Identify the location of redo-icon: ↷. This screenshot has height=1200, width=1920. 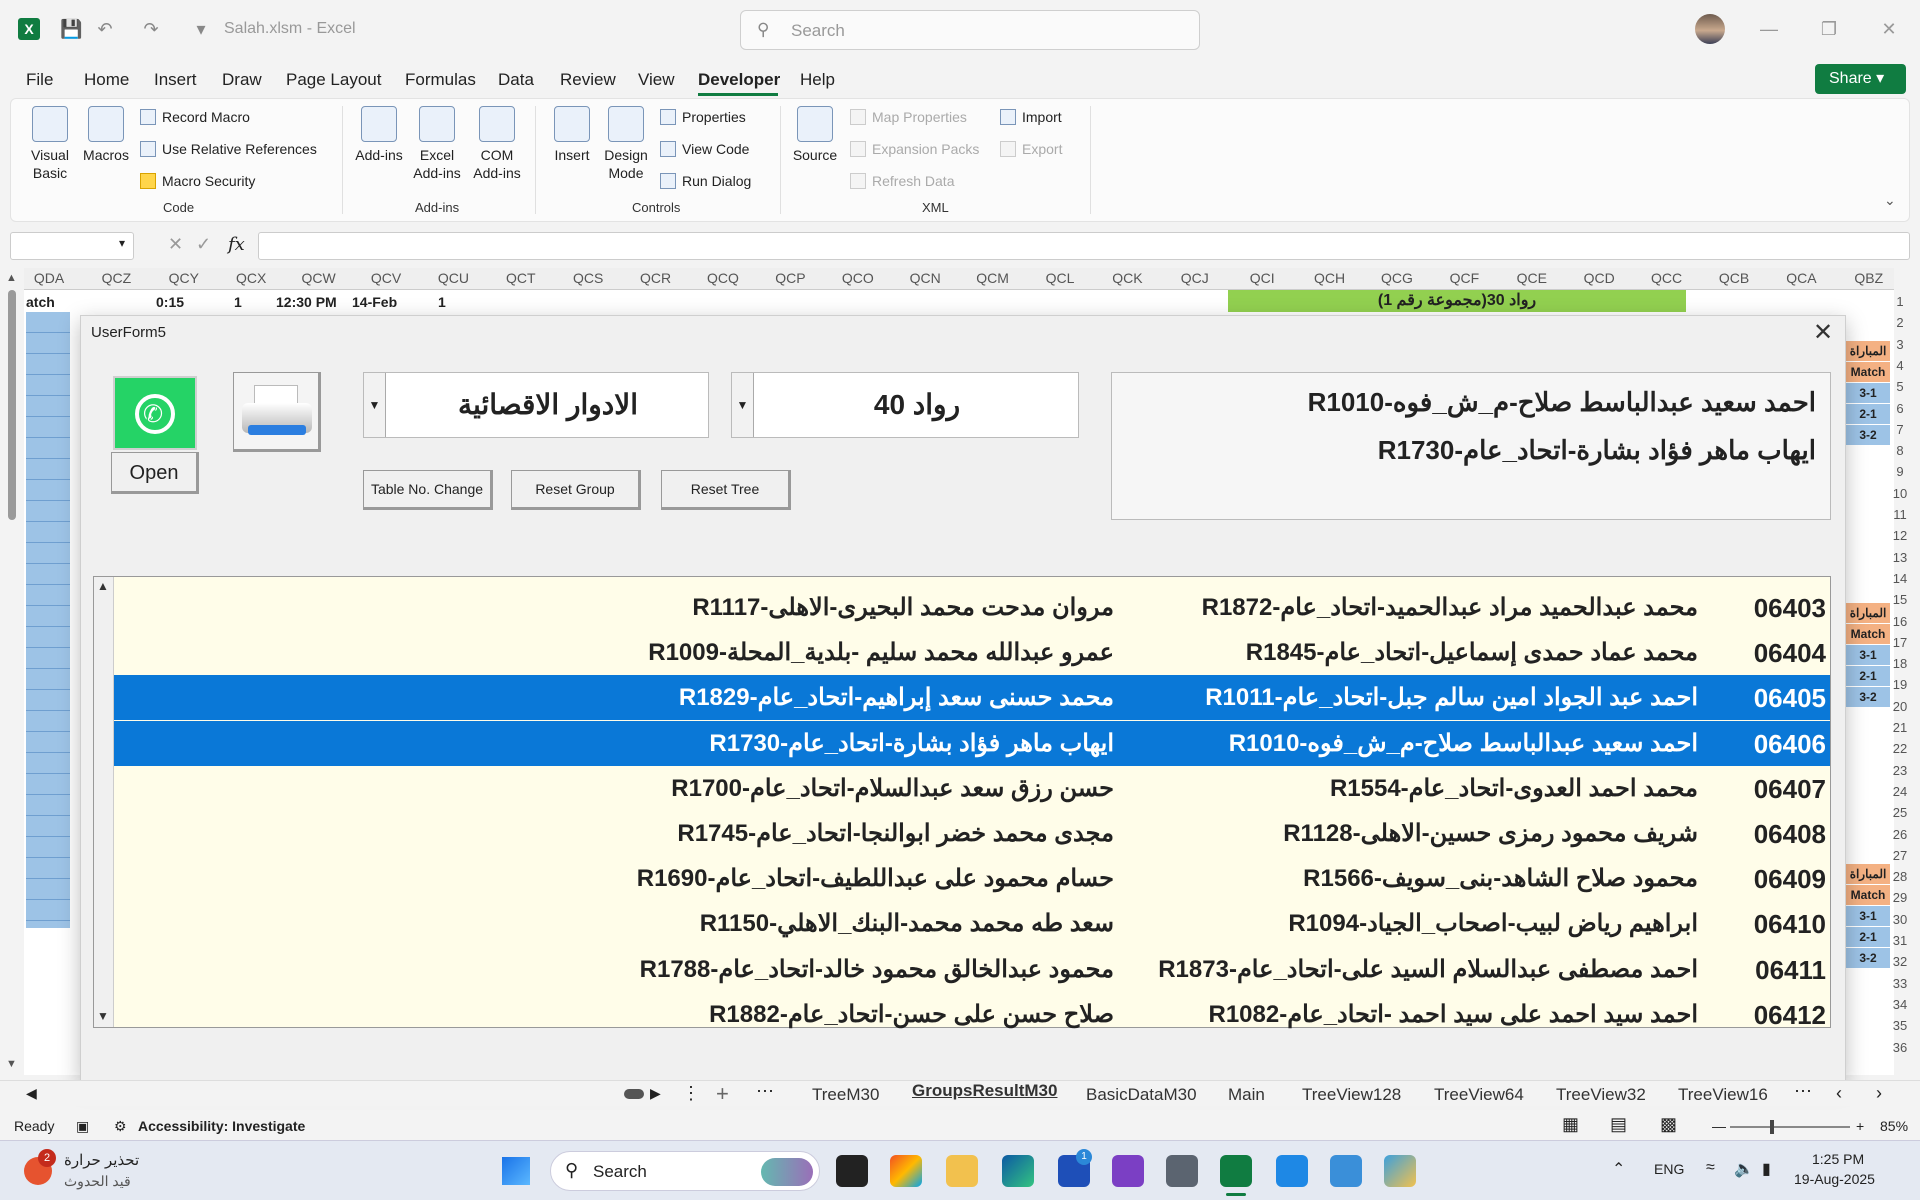
(151, 29).